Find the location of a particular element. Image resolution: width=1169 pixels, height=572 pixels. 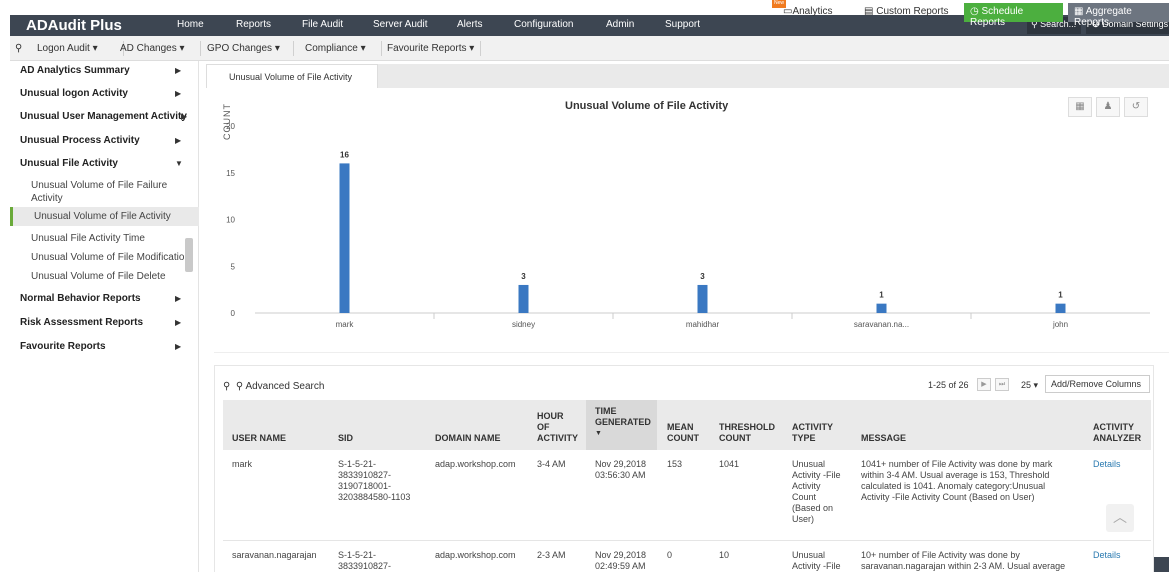

sidebar-item-file-modification: Unusual Volume of File Modification is located at coordinates (111, 257).